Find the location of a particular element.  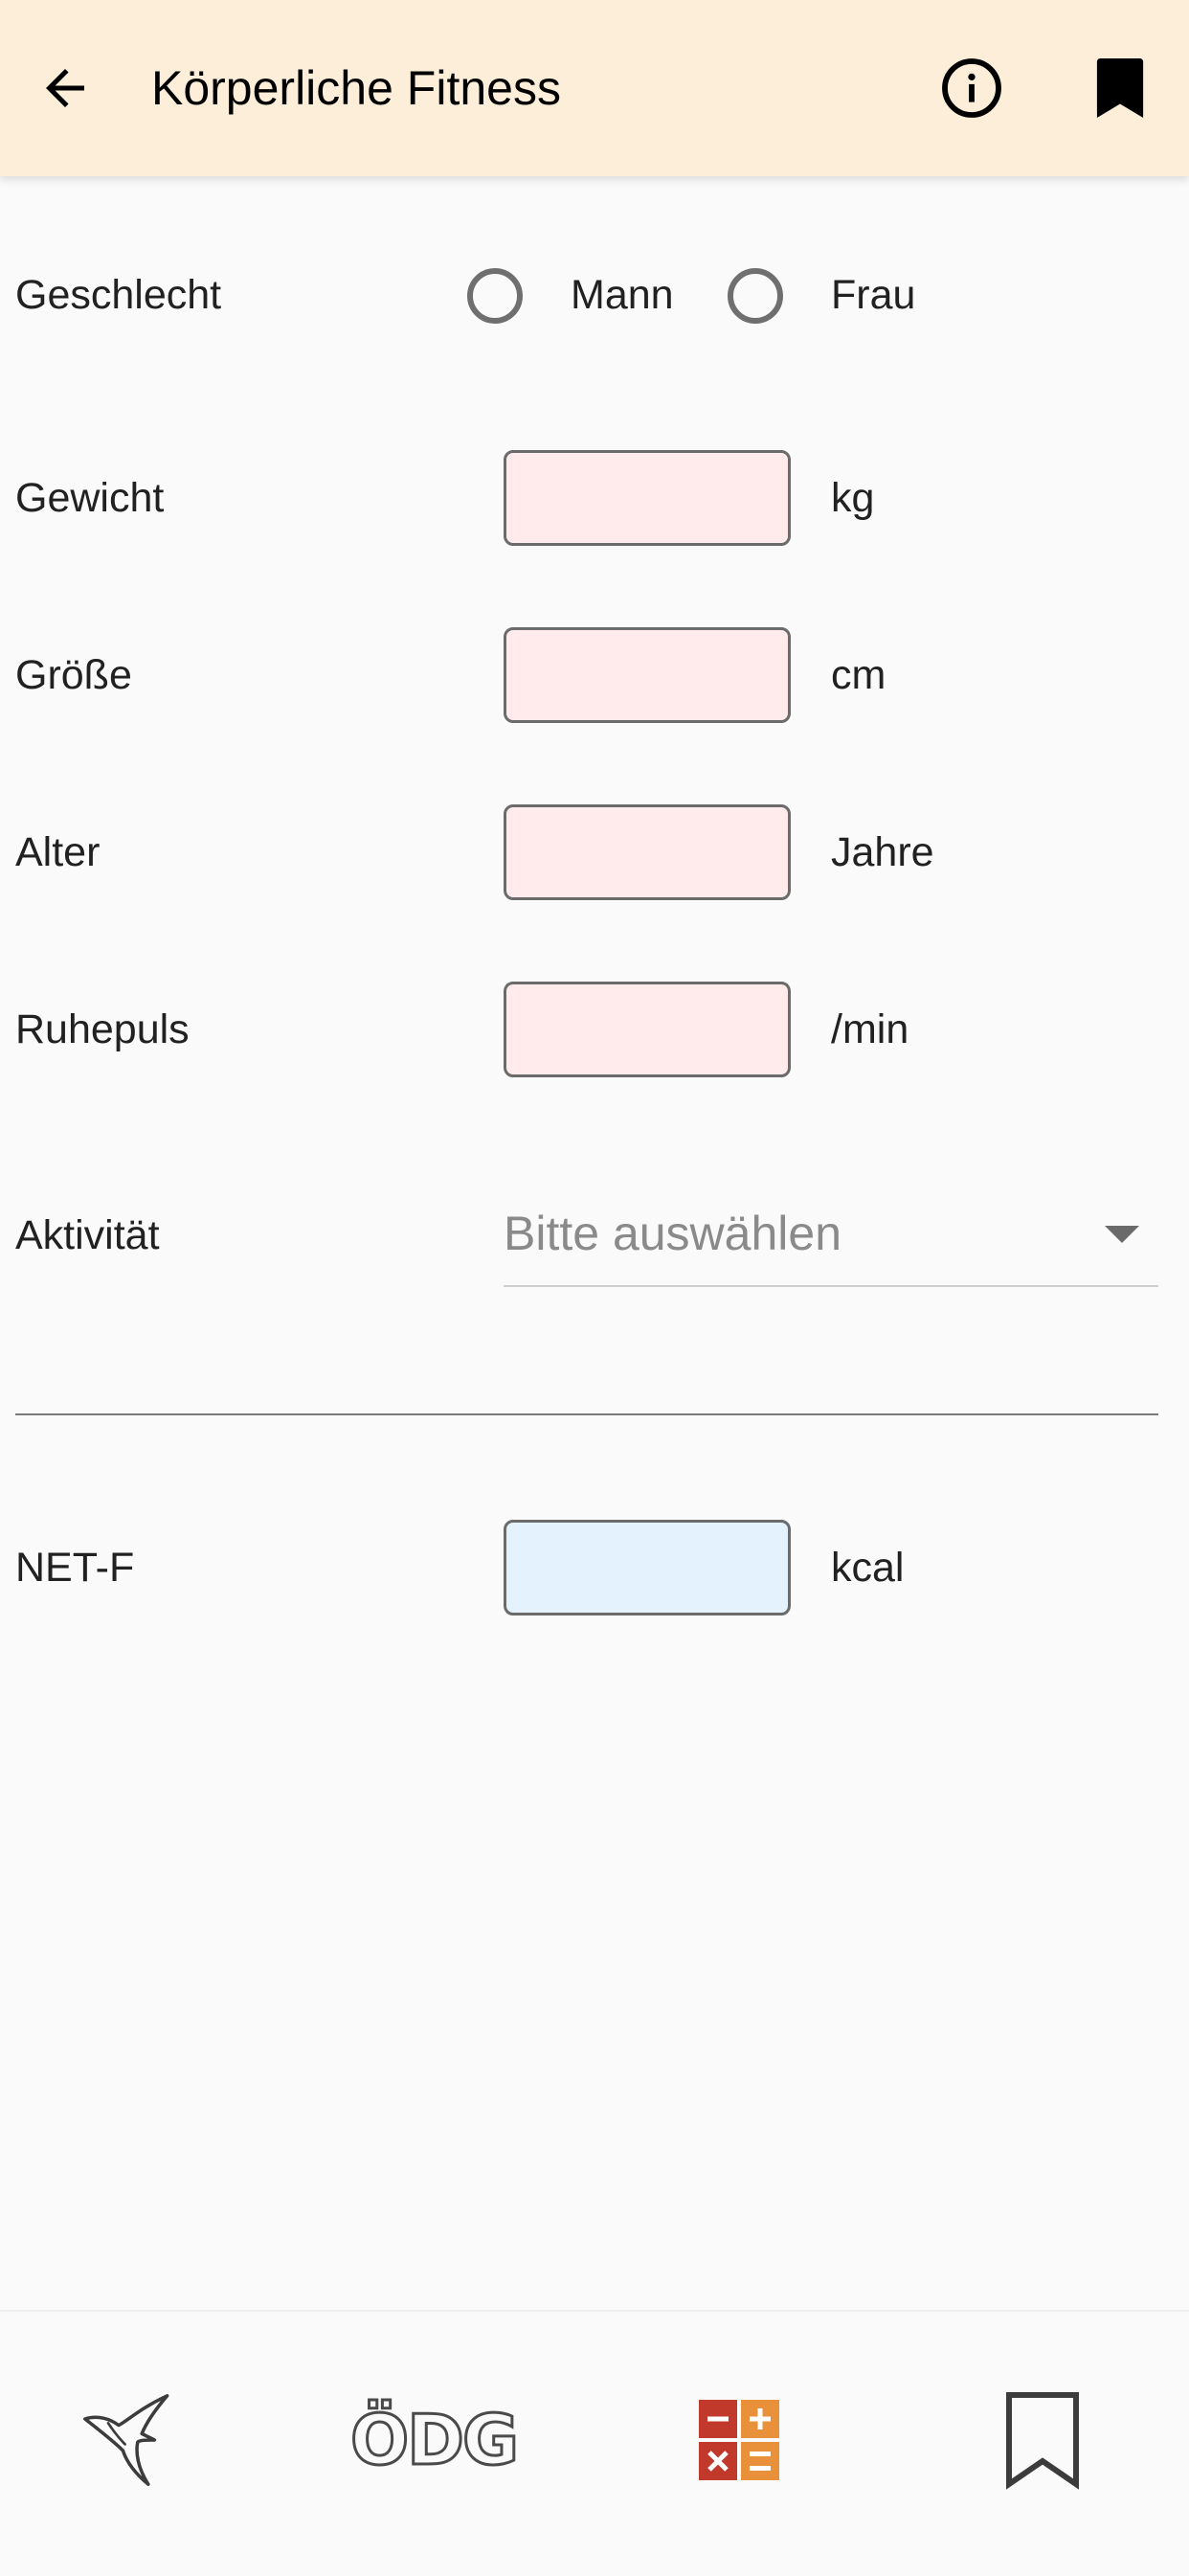

activity-select-placeholder: Bitte auswählen is located at coordinates (673, 1233).